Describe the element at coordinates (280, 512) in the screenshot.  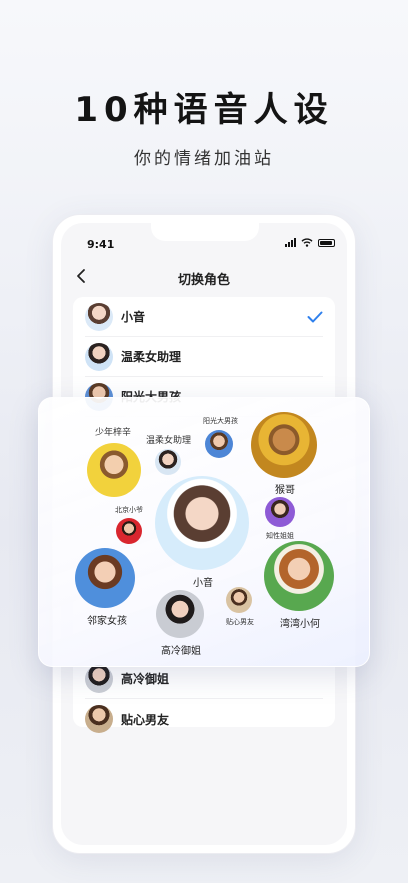
I see `bubble-zhixing` at that location.